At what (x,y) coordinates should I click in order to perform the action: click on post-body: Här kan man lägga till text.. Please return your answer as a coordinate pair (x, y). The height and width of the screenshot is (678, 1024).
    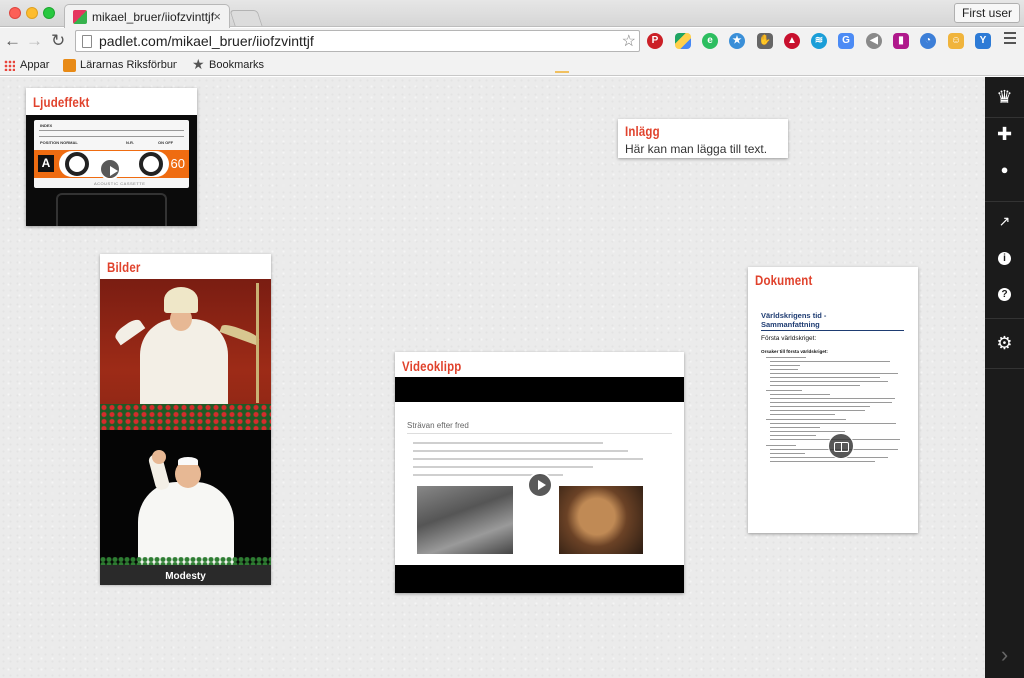
    Looking at the image, I should click on (696, 149).